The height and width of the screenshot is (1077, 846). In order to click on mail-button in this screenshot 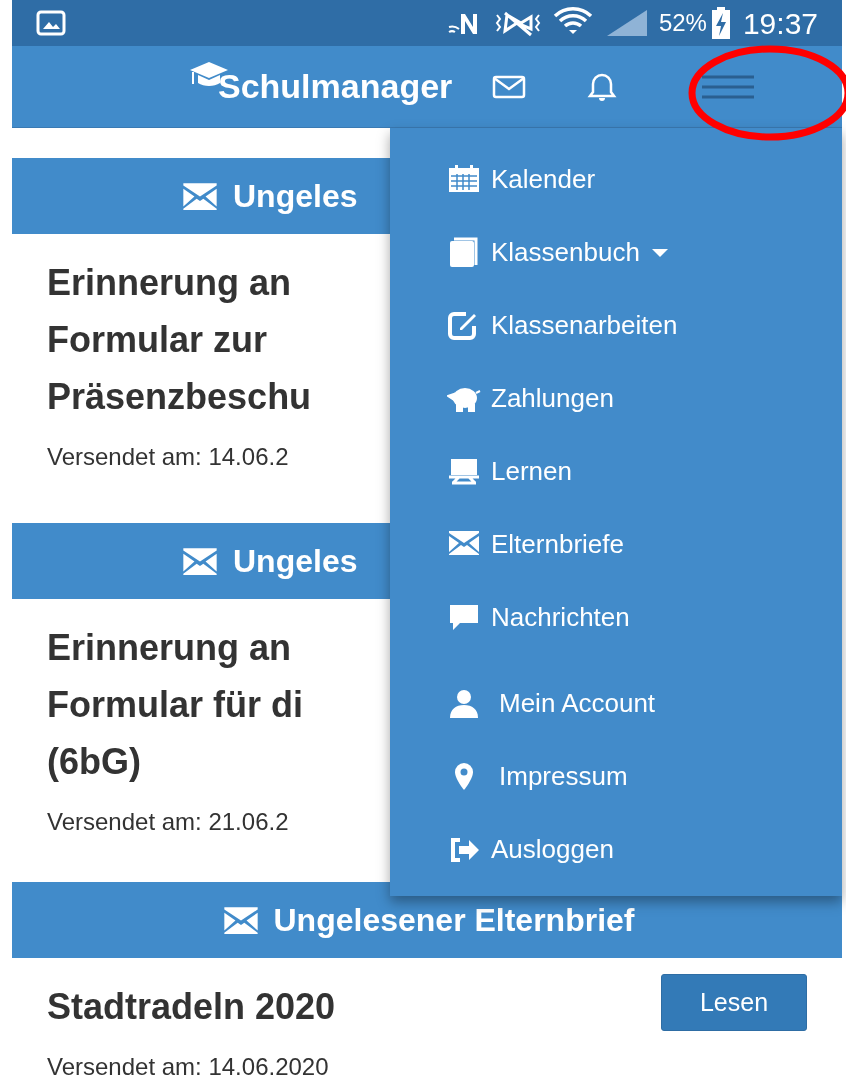, I will do `click(509, 86)`.